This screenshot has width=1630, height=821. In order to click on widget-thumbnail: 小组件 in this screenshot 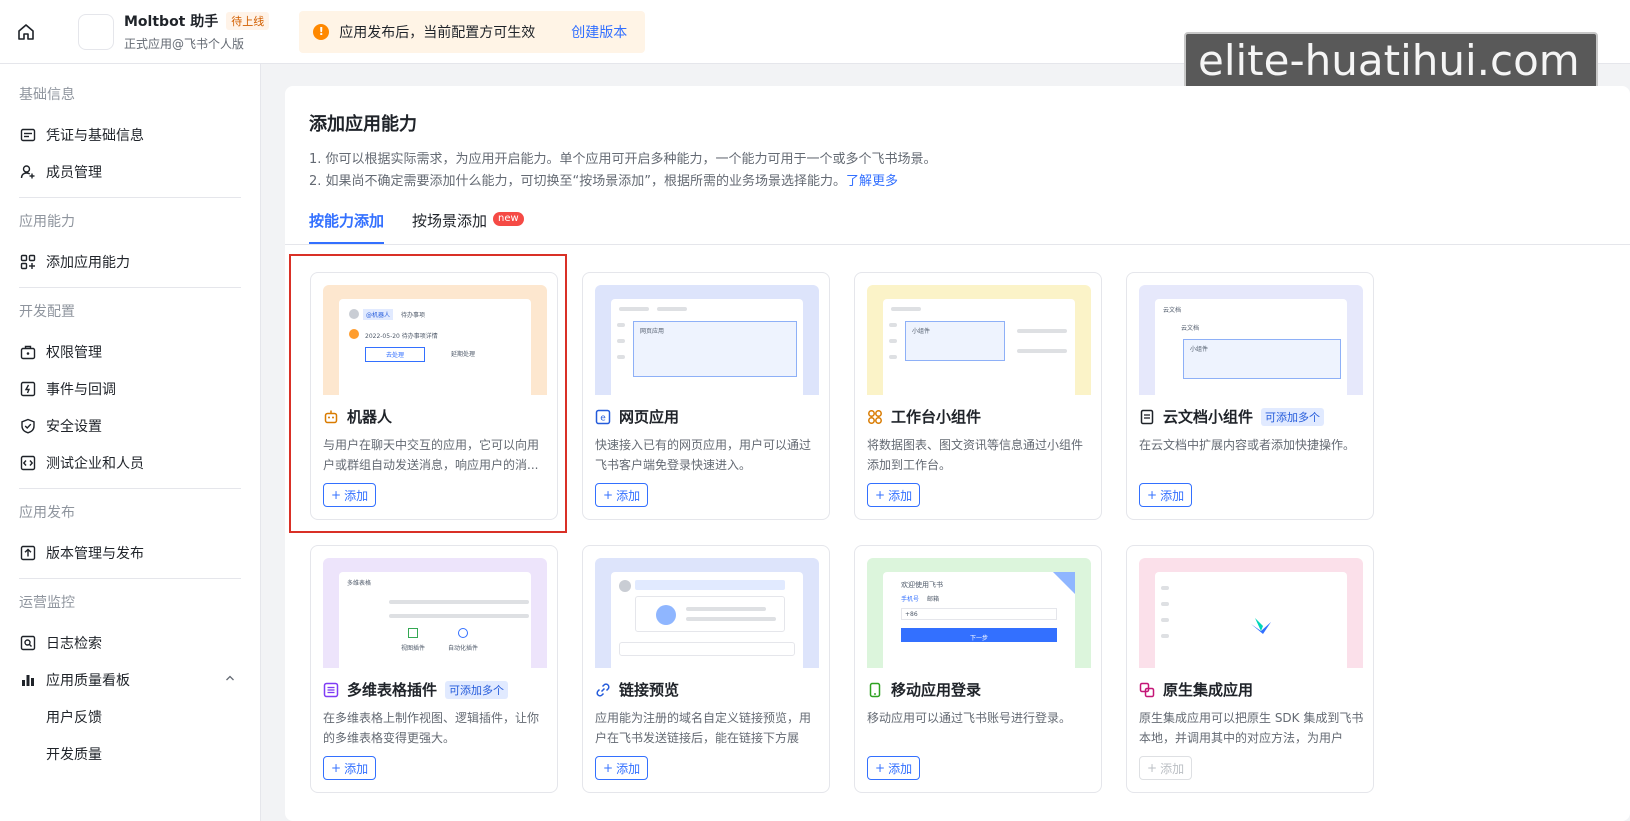, I will do `click(979, 340)`.